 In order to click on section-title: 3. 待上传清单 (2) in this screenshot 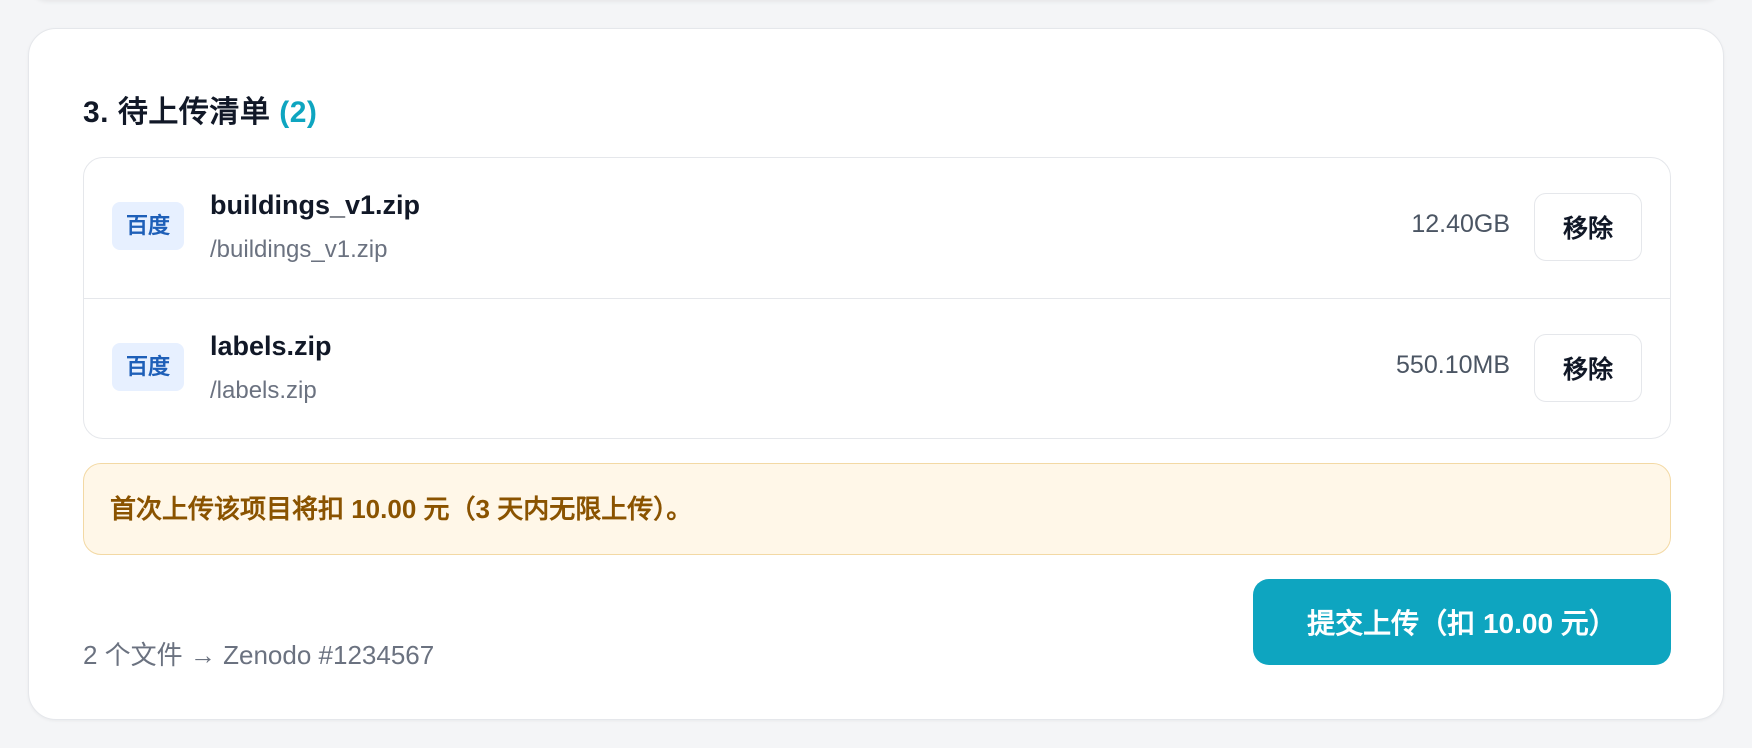, I will do `click(200, 109)`.